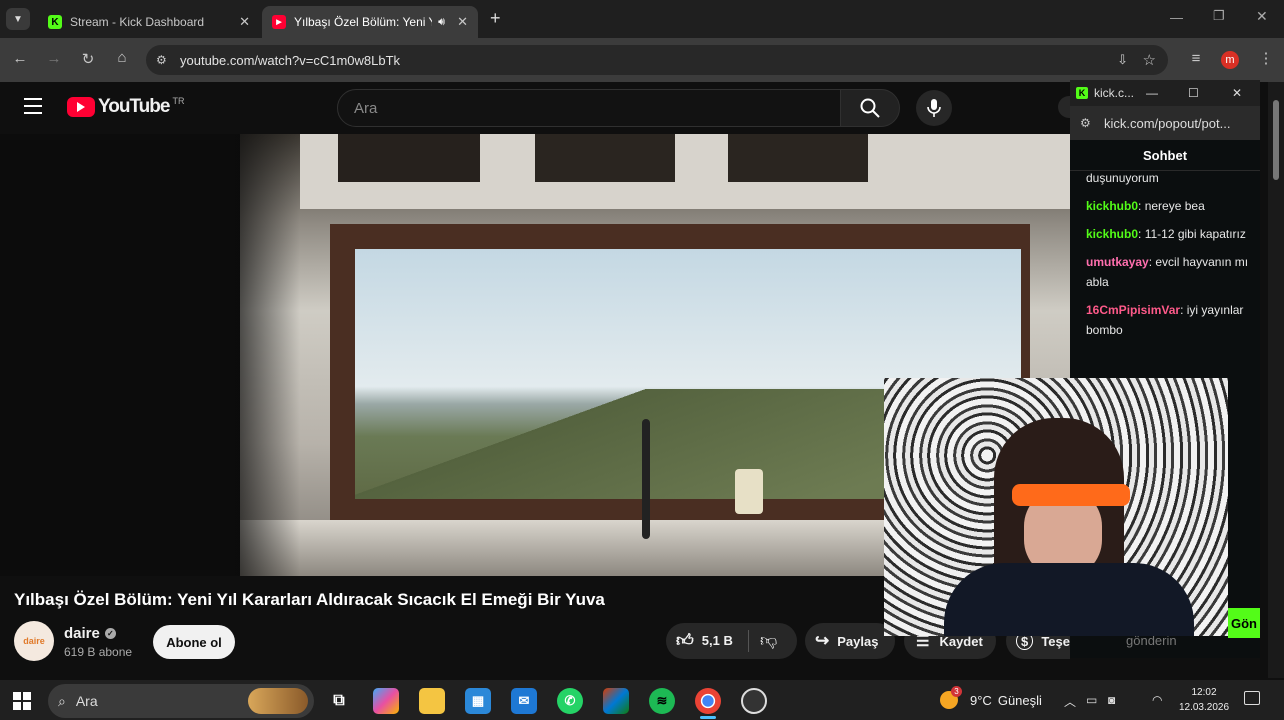 This screenshot has height=720, width=1284. What do you see at coordinates (54, 58) in the screenshot?
I see `forward-icon: →` at bounding box center [54, 58].